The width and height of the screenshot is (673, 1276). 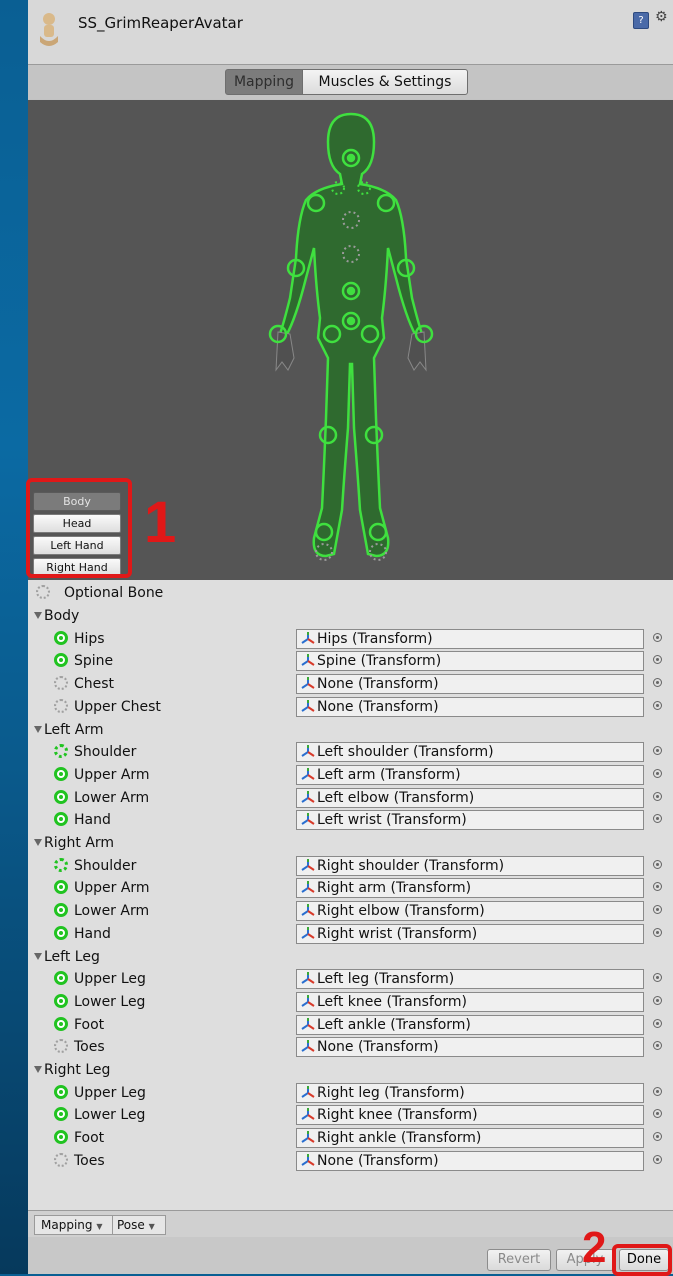 I want to click on bone-transform-field: Hips (Transform), so click(x=470, y=638).